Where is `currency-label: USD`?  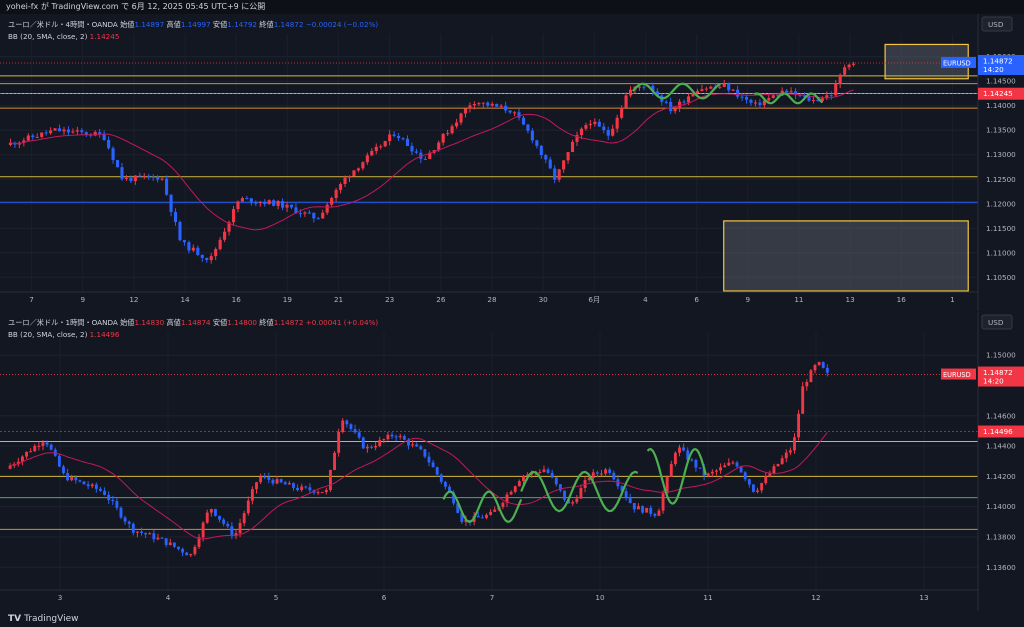 currency-label: USD is located at coordinates (996, 322).